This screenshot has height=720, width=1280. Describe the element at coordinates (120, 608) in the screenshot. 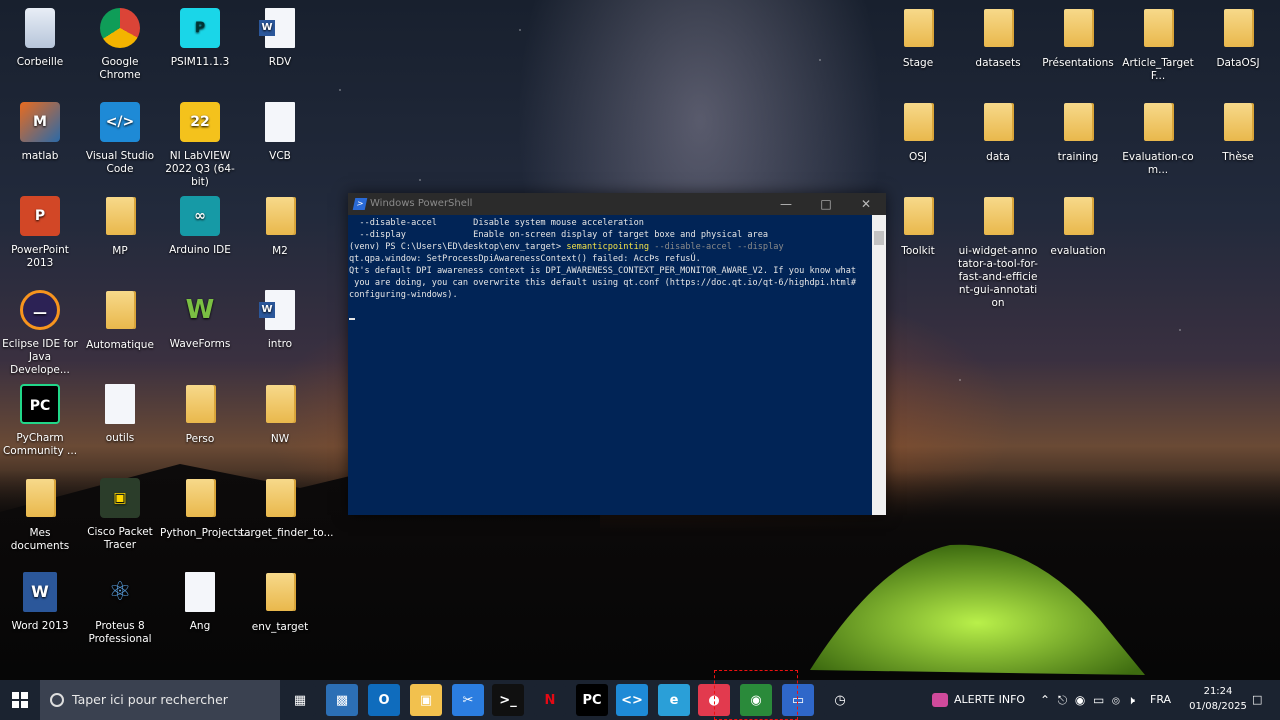

I see `desktop-icon-proteus-8-professional: ⚛ Proteus 8 Professional` at that location.